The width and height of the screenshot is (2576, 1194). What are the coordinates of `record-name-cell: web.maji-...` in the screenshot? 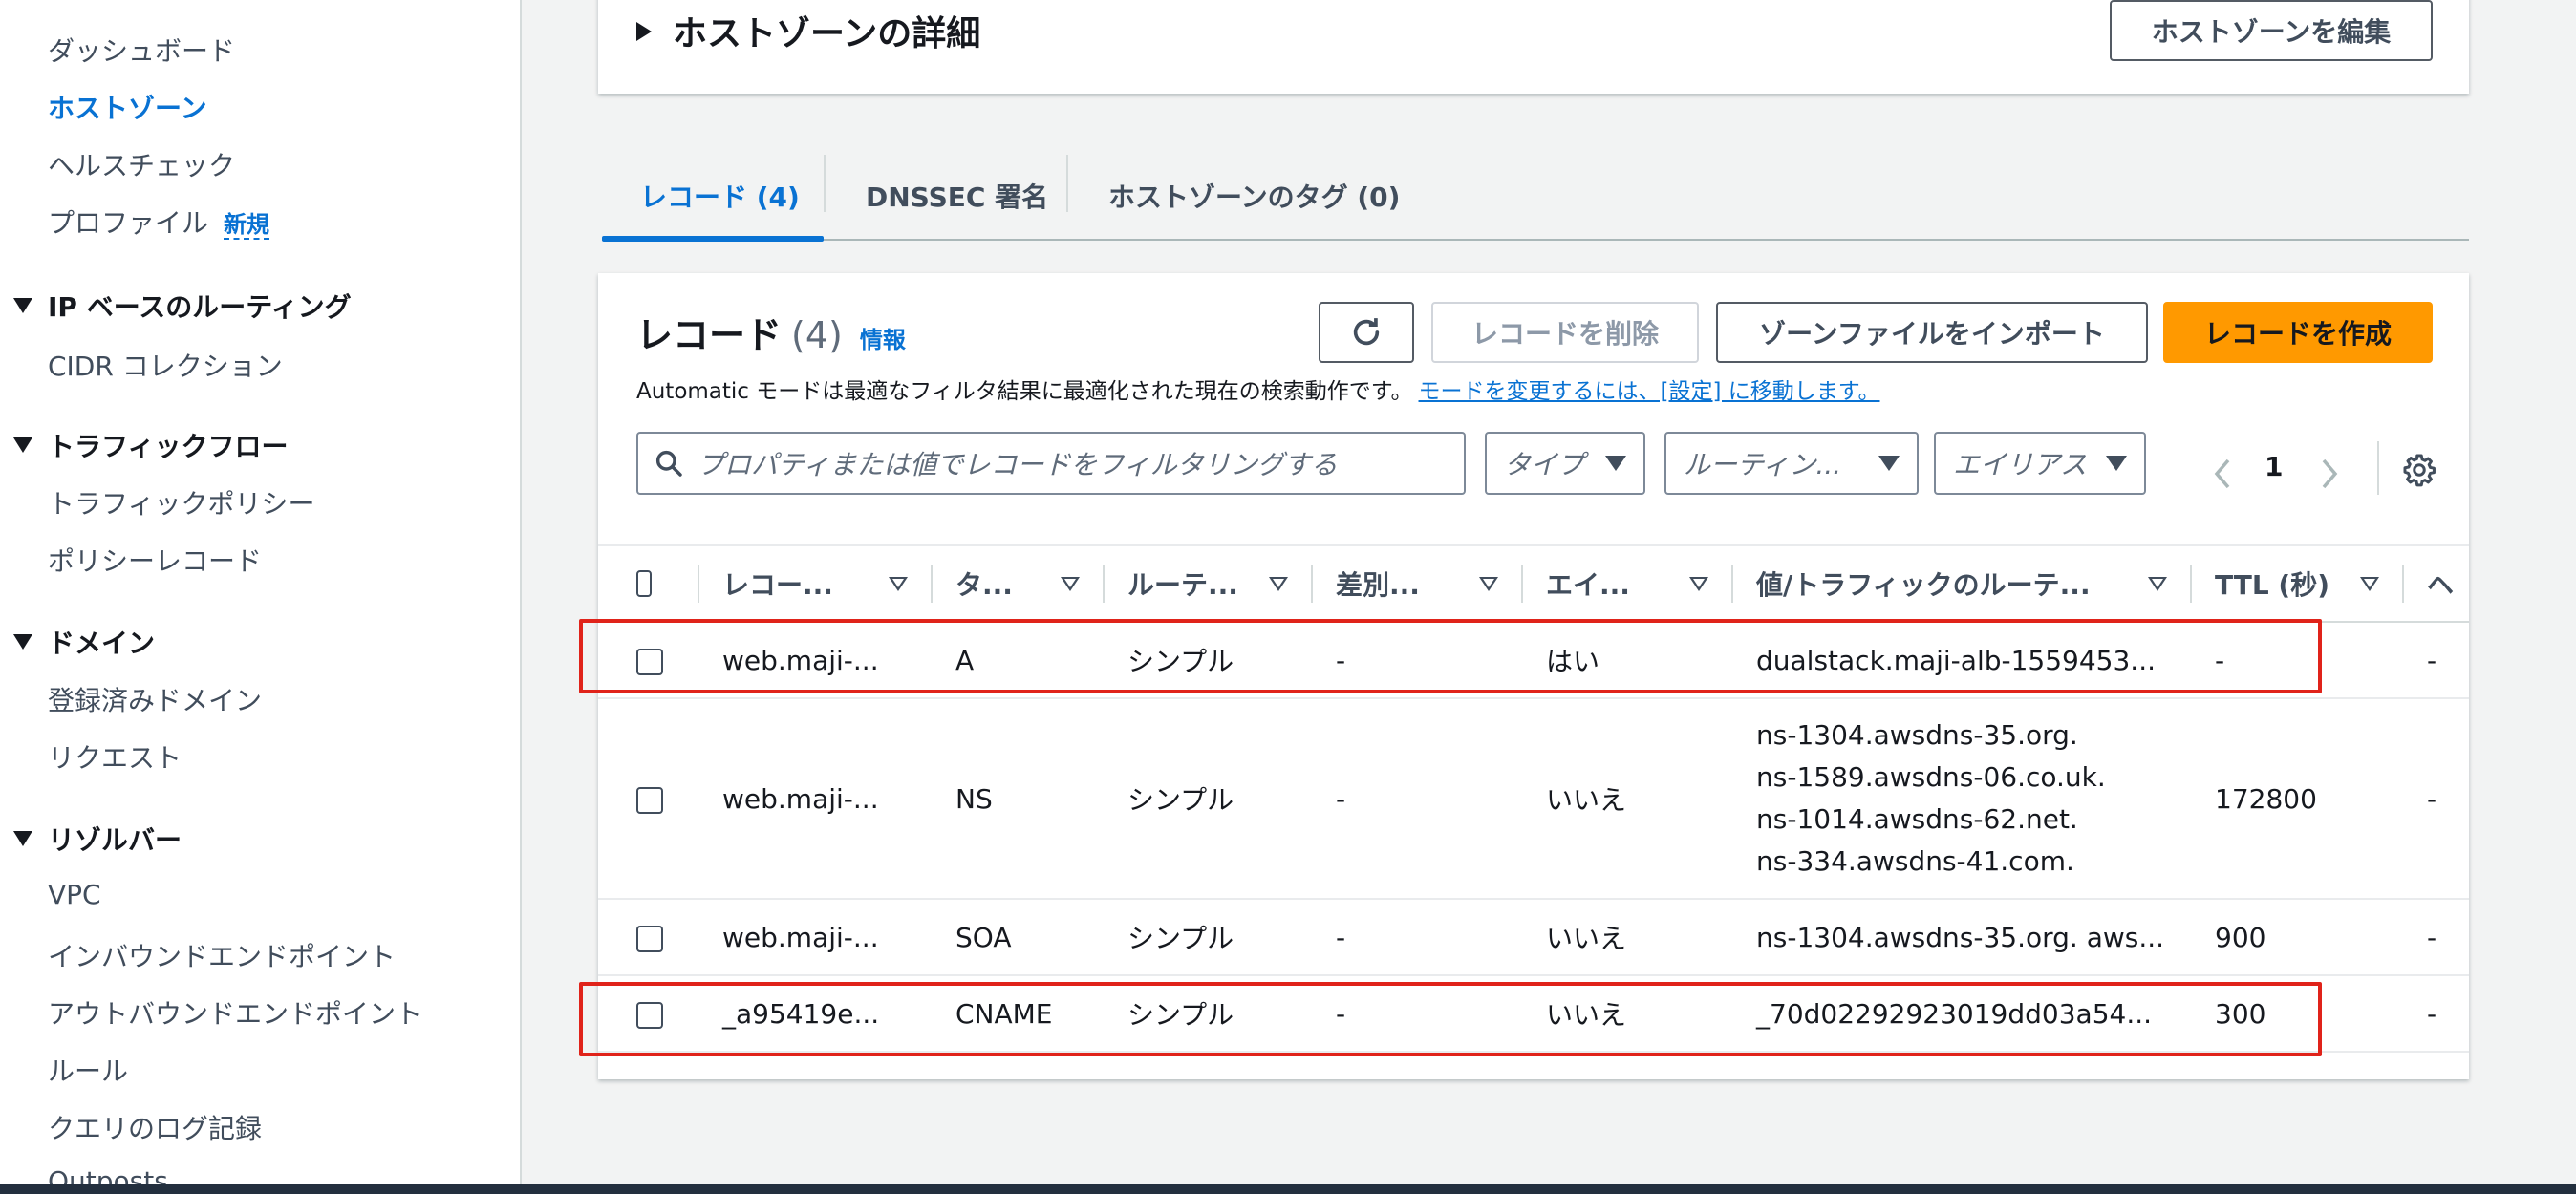 It's located at (816, 799).